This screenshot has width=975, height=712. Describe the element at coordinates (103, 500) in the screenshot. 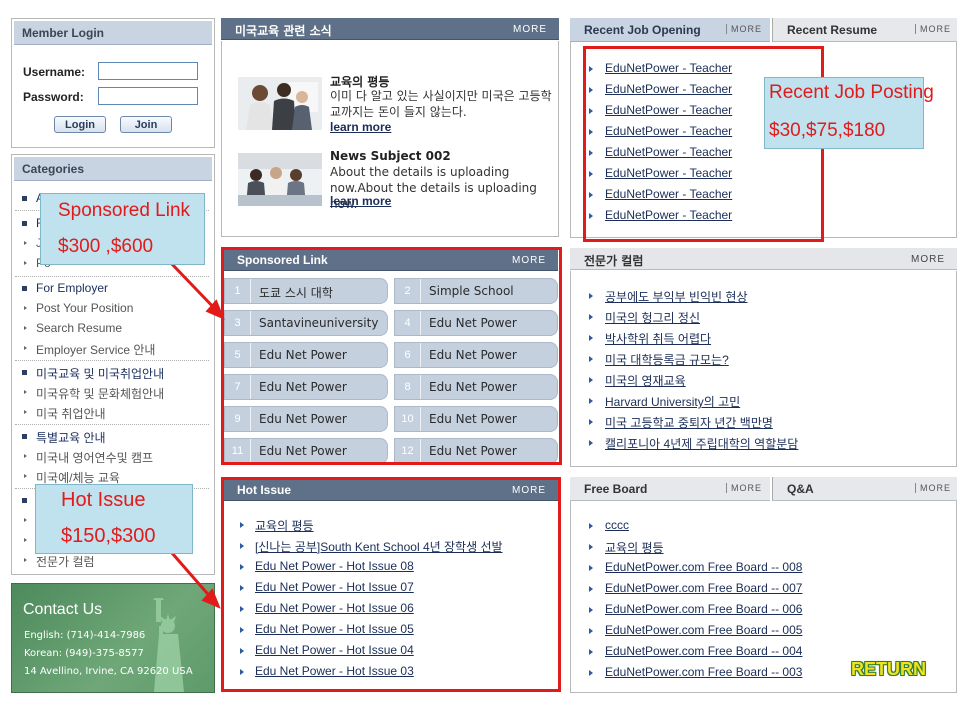

I see `annotation-hot-issue-line1: Hot Issue` at that location.